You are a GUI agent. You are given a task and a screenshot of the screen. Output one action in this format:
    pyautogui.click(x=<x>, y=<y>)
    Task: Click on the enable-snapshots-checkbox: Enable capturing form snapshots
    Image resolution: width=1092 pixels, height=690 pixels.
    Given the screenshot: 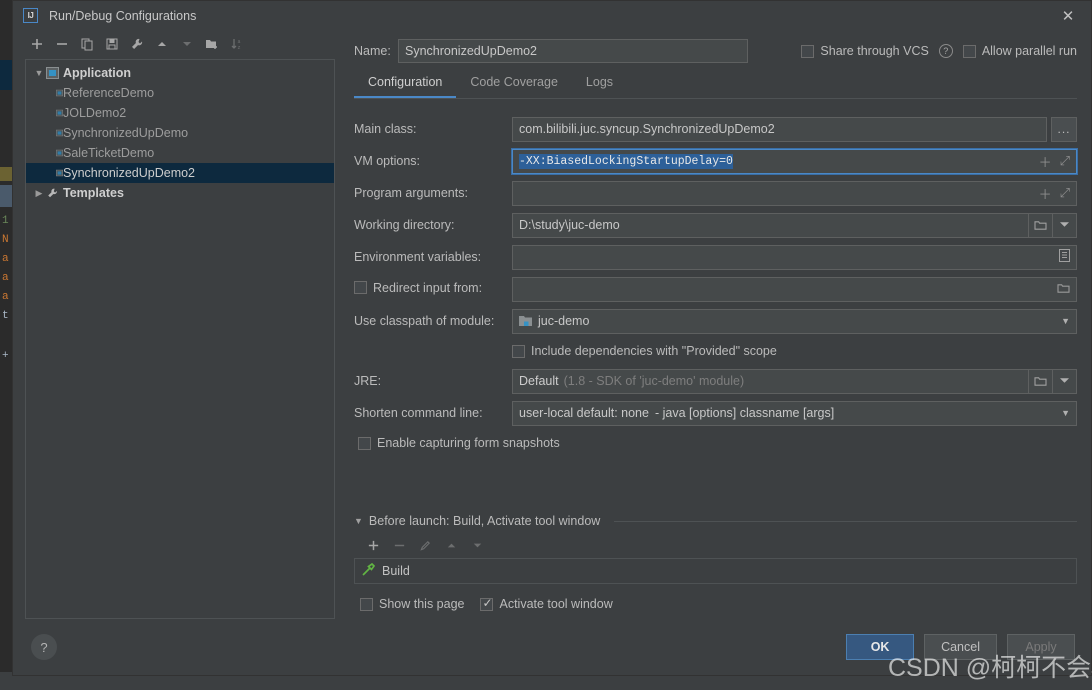 What is the action you would take?
    pyautogui.click(x=459, y=443)
    